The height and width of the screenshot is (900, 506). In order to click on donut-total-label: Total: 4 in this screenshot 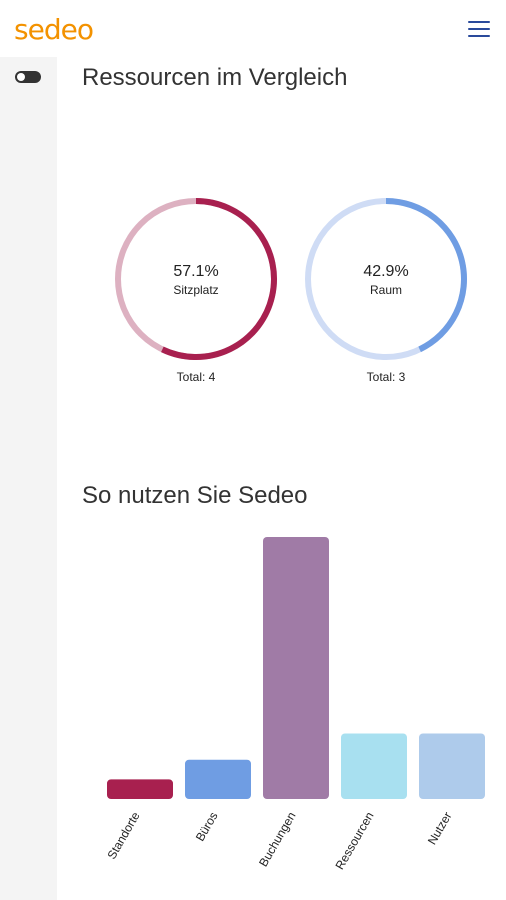, I will do `click(196, 377)`.